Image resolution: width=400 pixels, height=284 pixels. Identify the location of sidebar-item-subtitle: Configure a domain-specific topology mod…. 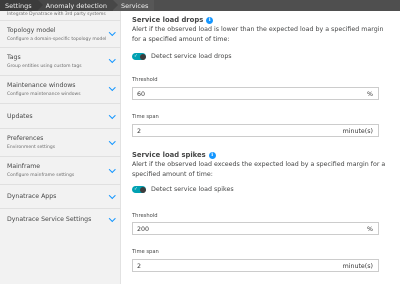
(57, 39).